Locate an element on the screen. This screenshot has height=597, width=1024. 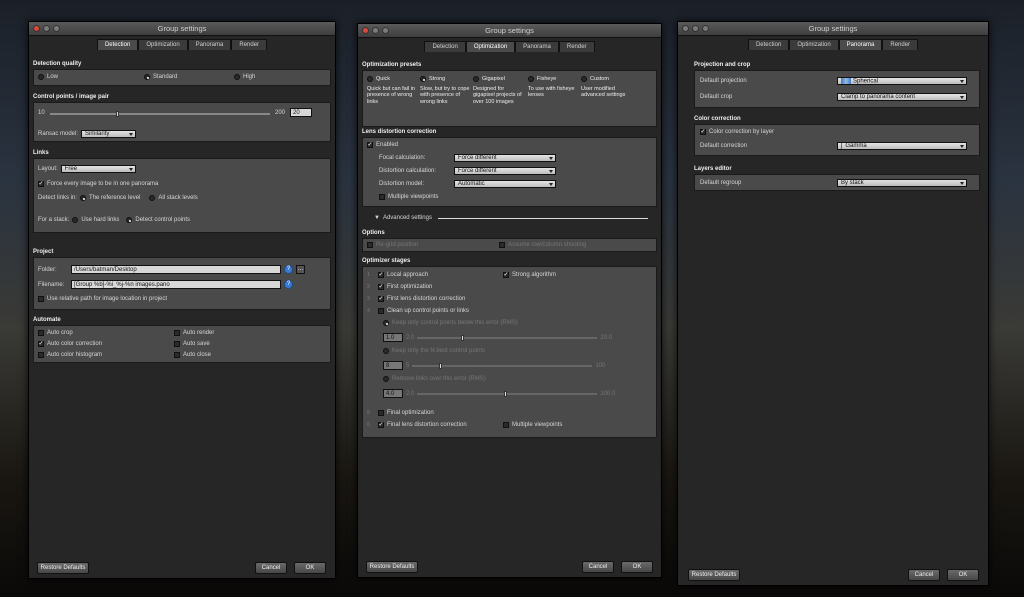
quality-low-radio: Low is located at coordinates (48, 77).